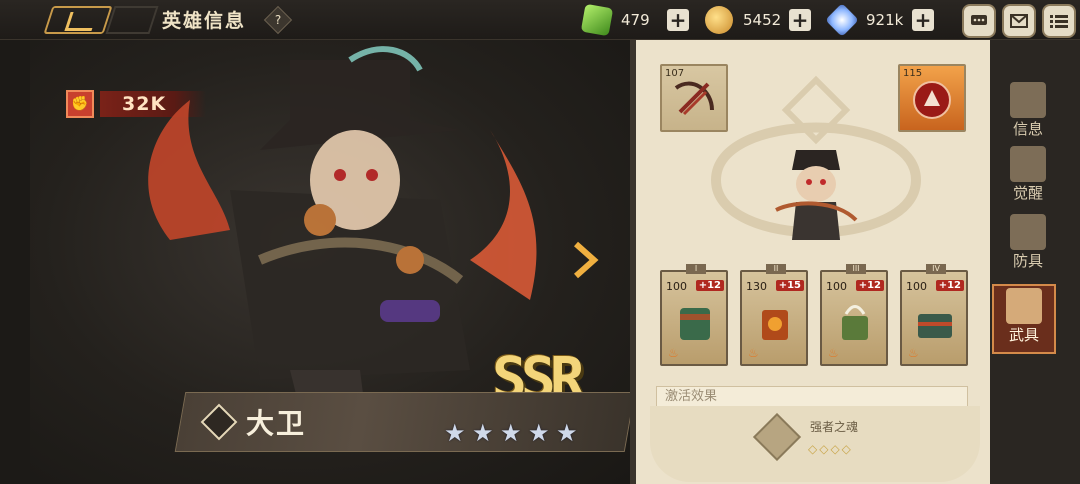 The height and width of the screenshot is (484, 1080). I want to click on star-rating: ★ ★ ★ ★ ★, so click(511, 433).